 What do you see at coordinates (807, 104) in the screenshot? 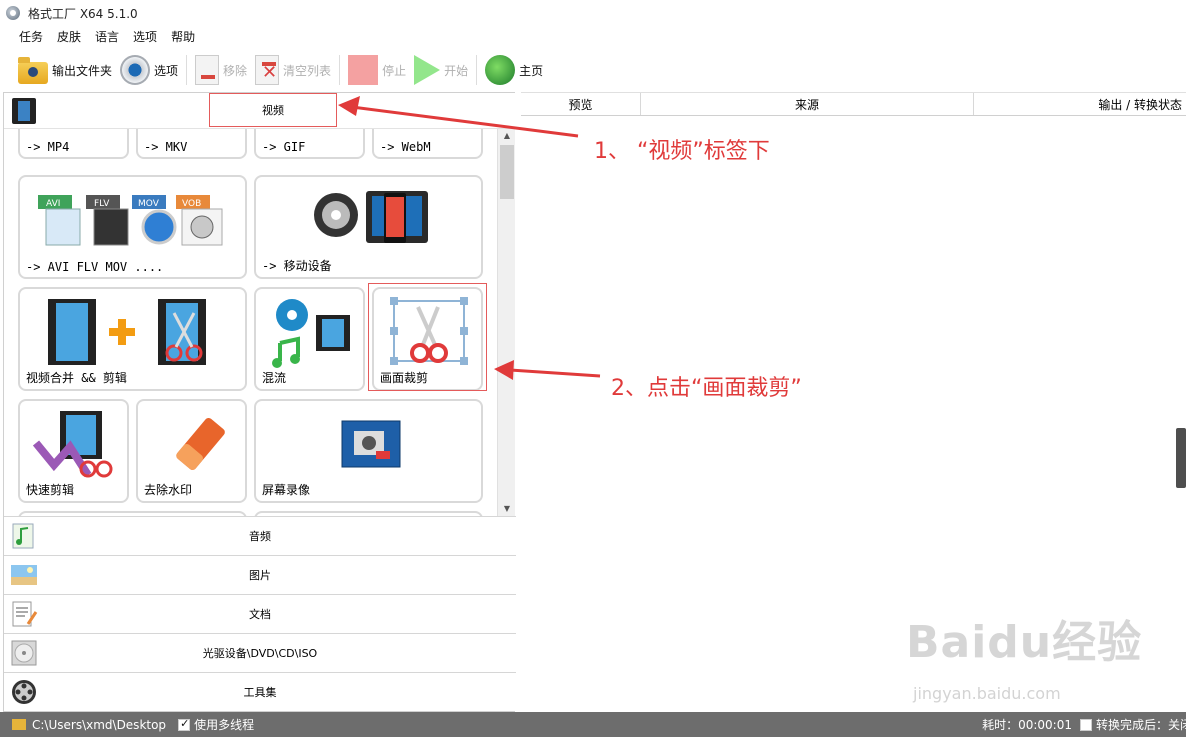
I see `column-source: 来源` at bounding box center [807, 104].